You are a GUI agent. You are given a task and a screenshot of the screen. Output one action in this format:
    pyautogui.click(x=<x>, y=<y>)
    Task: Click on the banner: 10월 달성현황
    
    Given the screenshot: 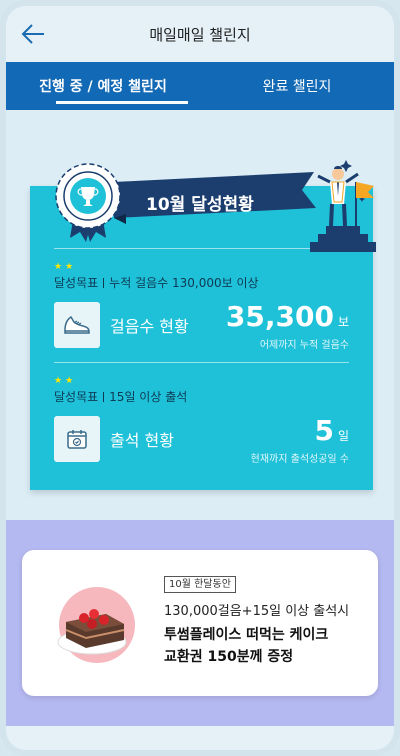 What is the action you would take?
    pyautogui.click(x=214, y=204)
    